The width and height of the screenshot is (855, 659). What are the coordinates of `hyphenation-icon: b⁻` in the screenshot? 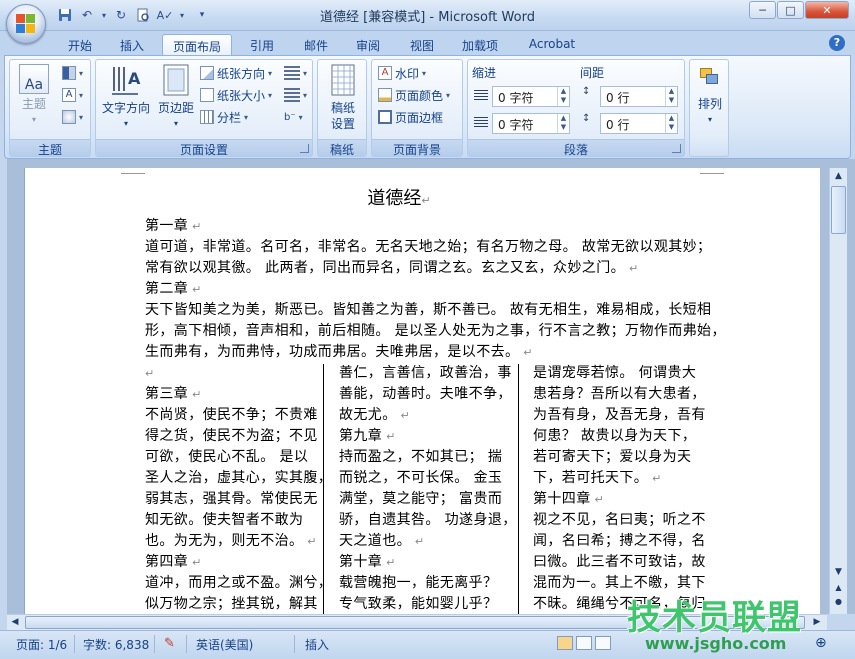 It's located at (290, 117).